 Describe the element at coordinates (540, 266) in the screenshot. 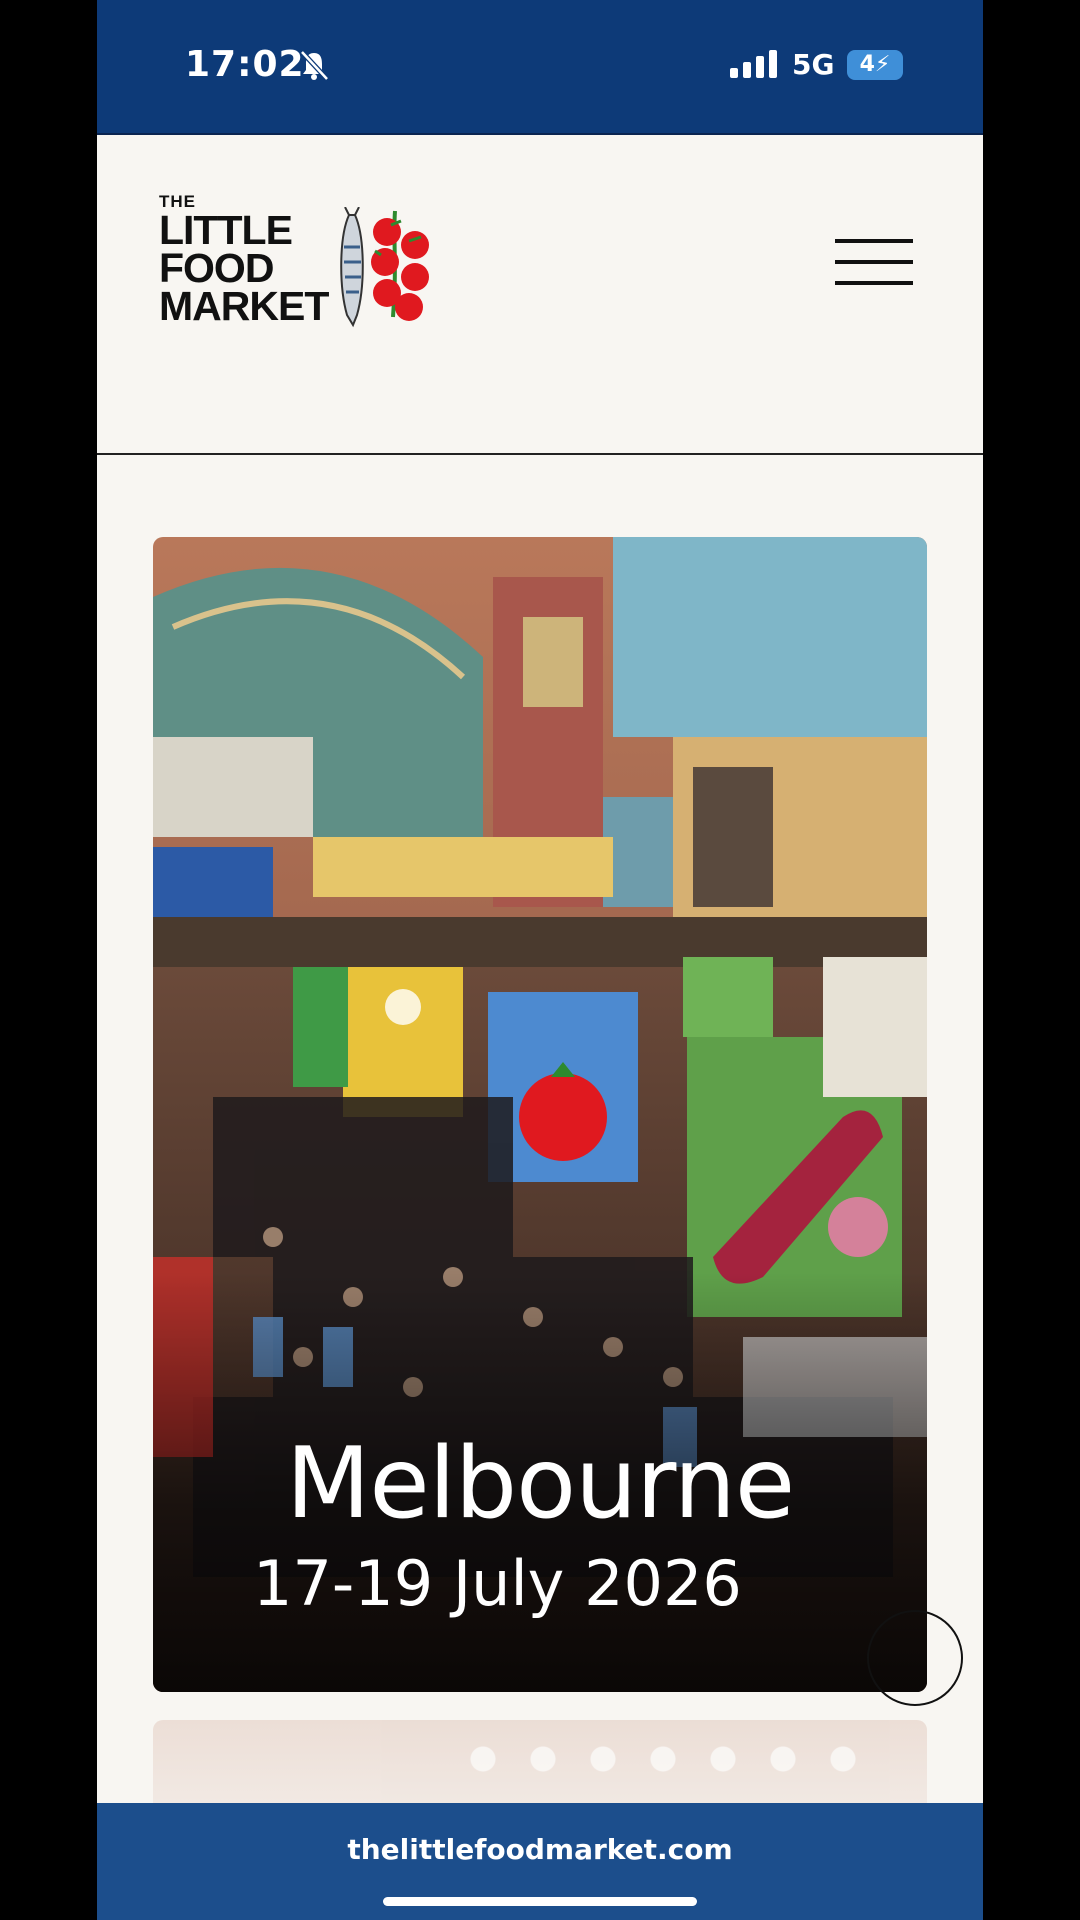

I see `site-header: THE LITTLE FOOD MARKET` at that location.